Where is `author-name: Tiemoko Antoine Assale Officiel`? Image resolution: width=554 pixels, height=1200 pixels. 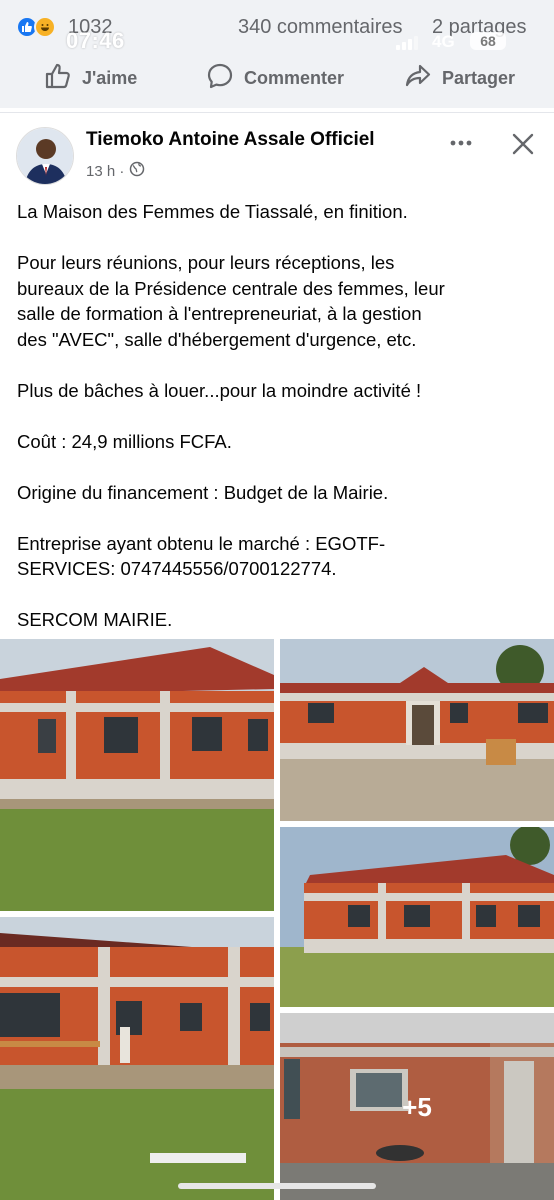
author-name: Tiemoko Antoine Assale Officiel is located at coordinates (230, 140).